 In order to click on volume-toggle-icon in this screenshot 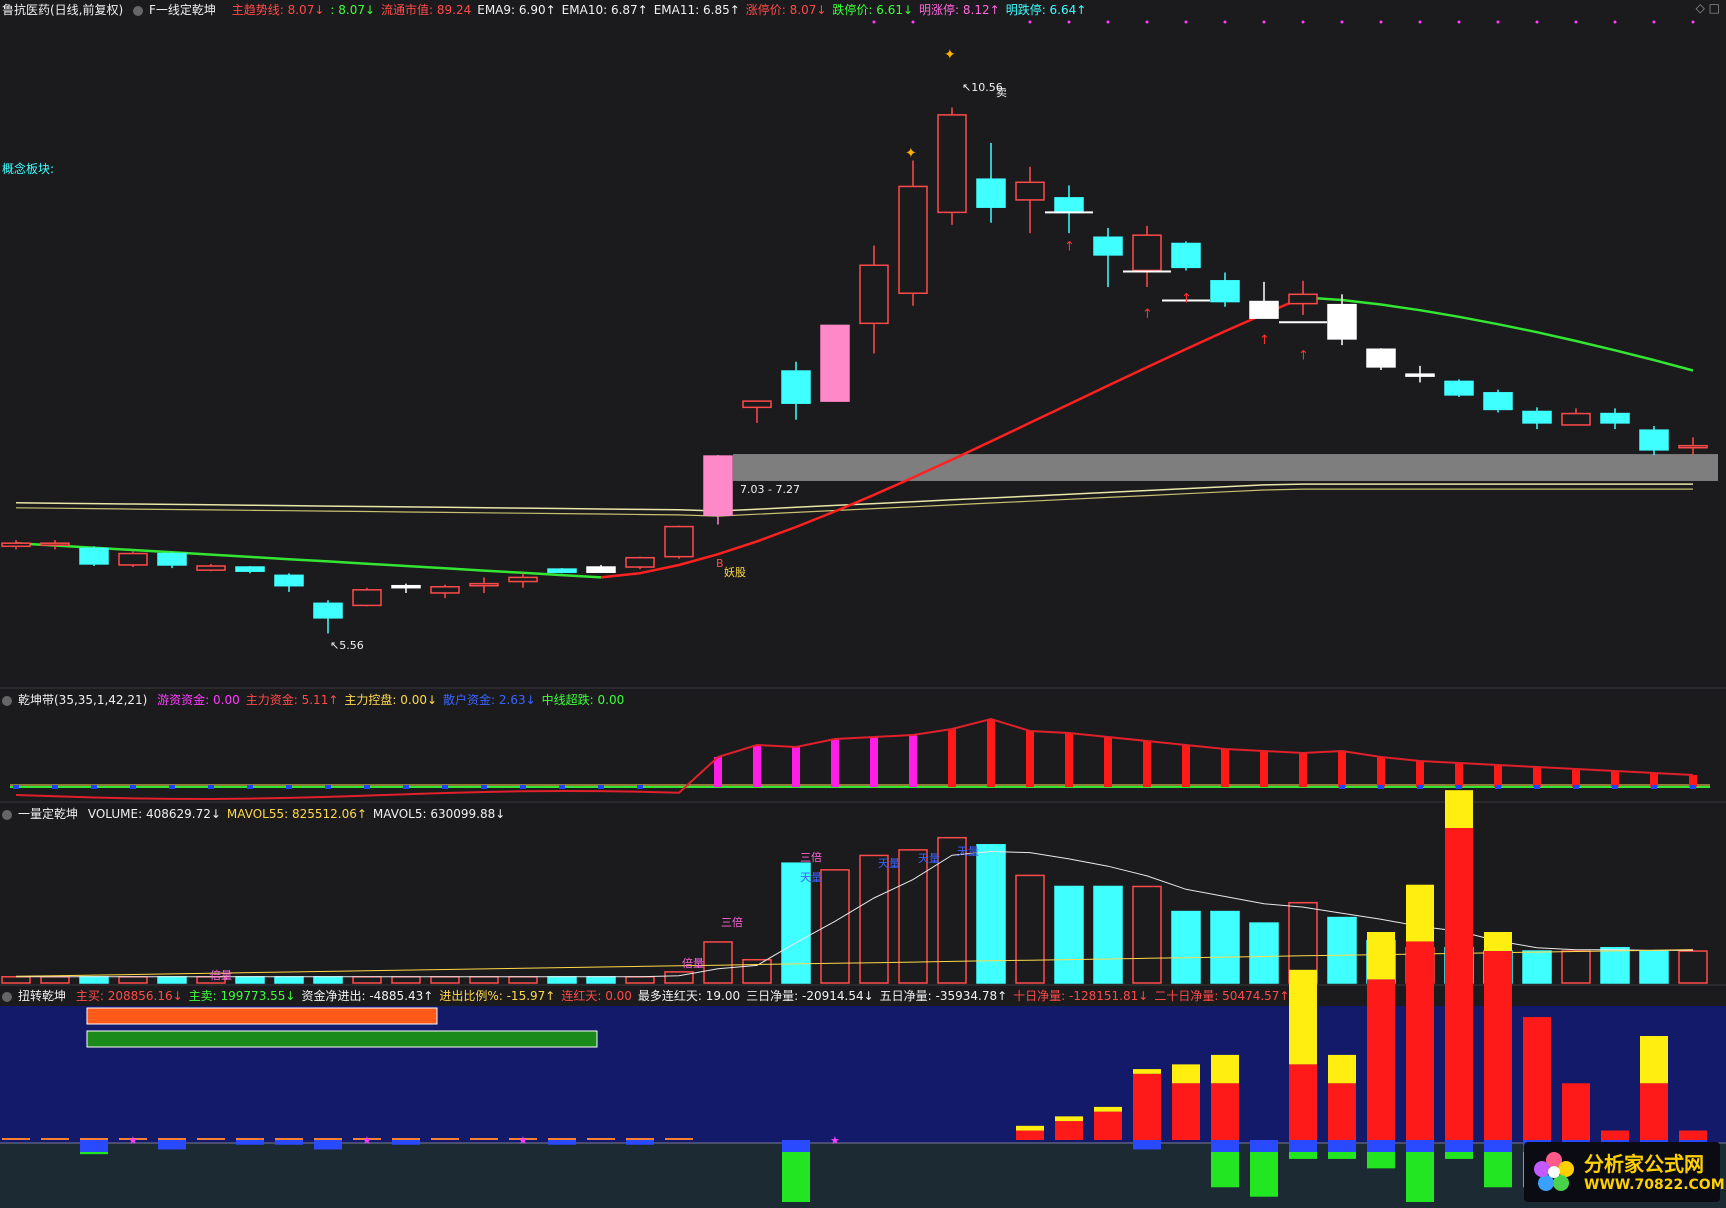, I will do `click(7, 814)`.